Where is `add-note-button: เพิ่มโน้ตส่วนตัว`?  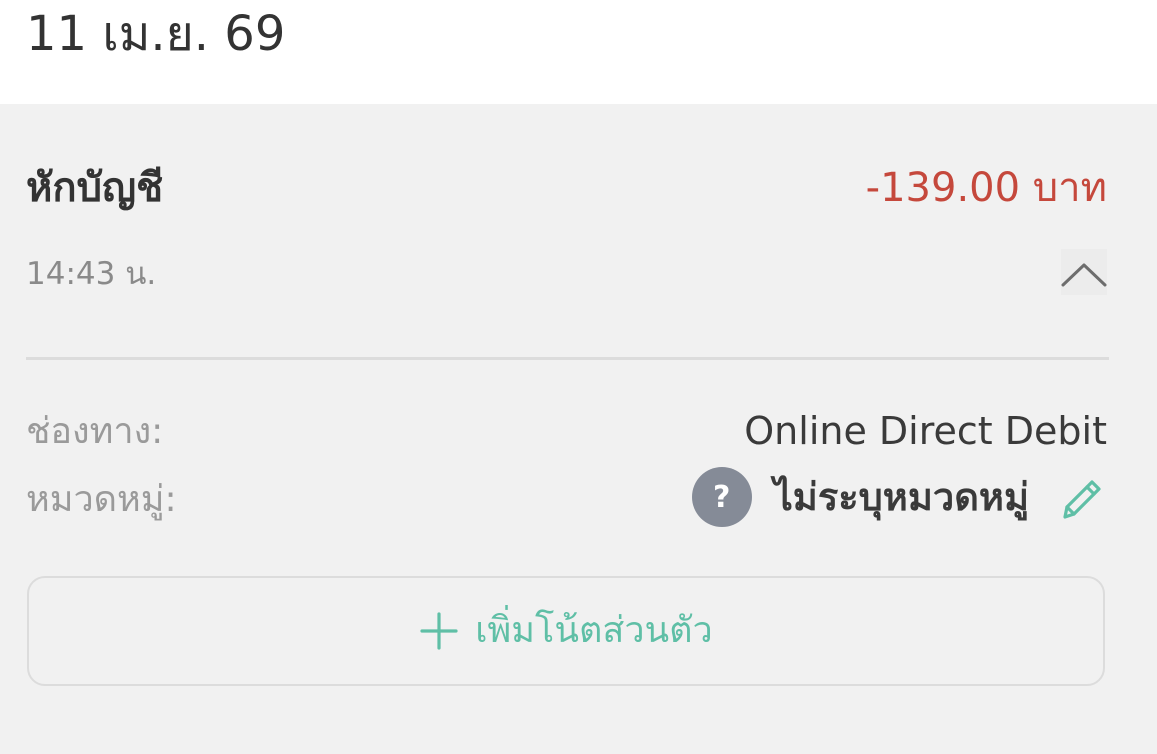 add-note-button: เพิ่มโน้ตส่วนตัว is located at coordinates (566, 631).